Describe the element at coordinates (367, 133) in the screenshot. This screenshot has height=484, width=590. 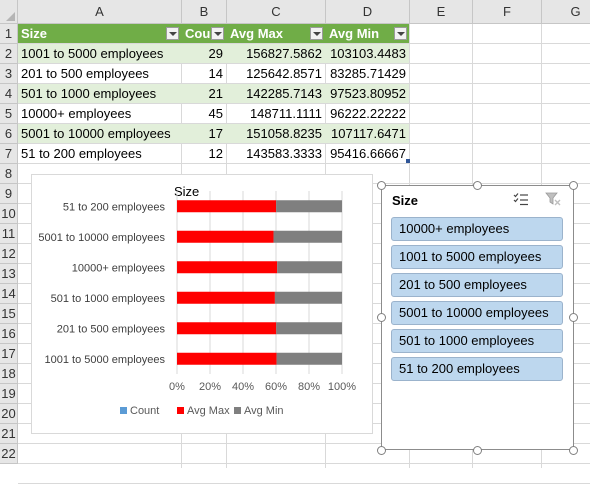
I see `table-cell: 107117.6471` at that location.